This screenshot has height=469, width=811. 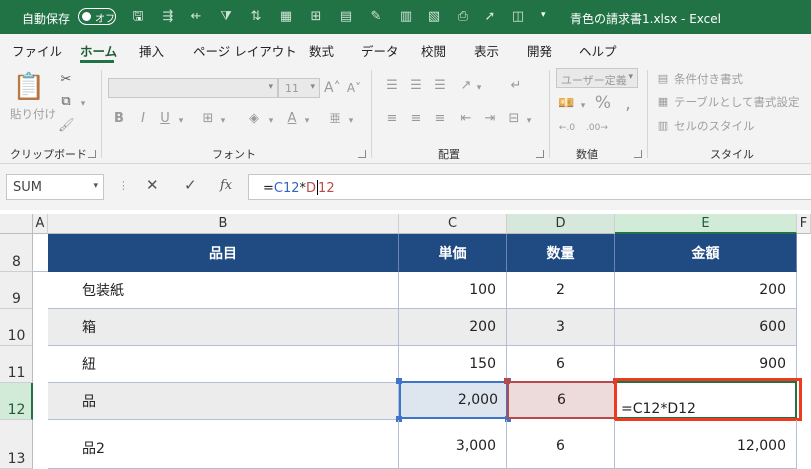 What do you see at coordinates (223, 401) in the screenshot?
I see `table-row-item: 品` at bounding box center [223, 401].